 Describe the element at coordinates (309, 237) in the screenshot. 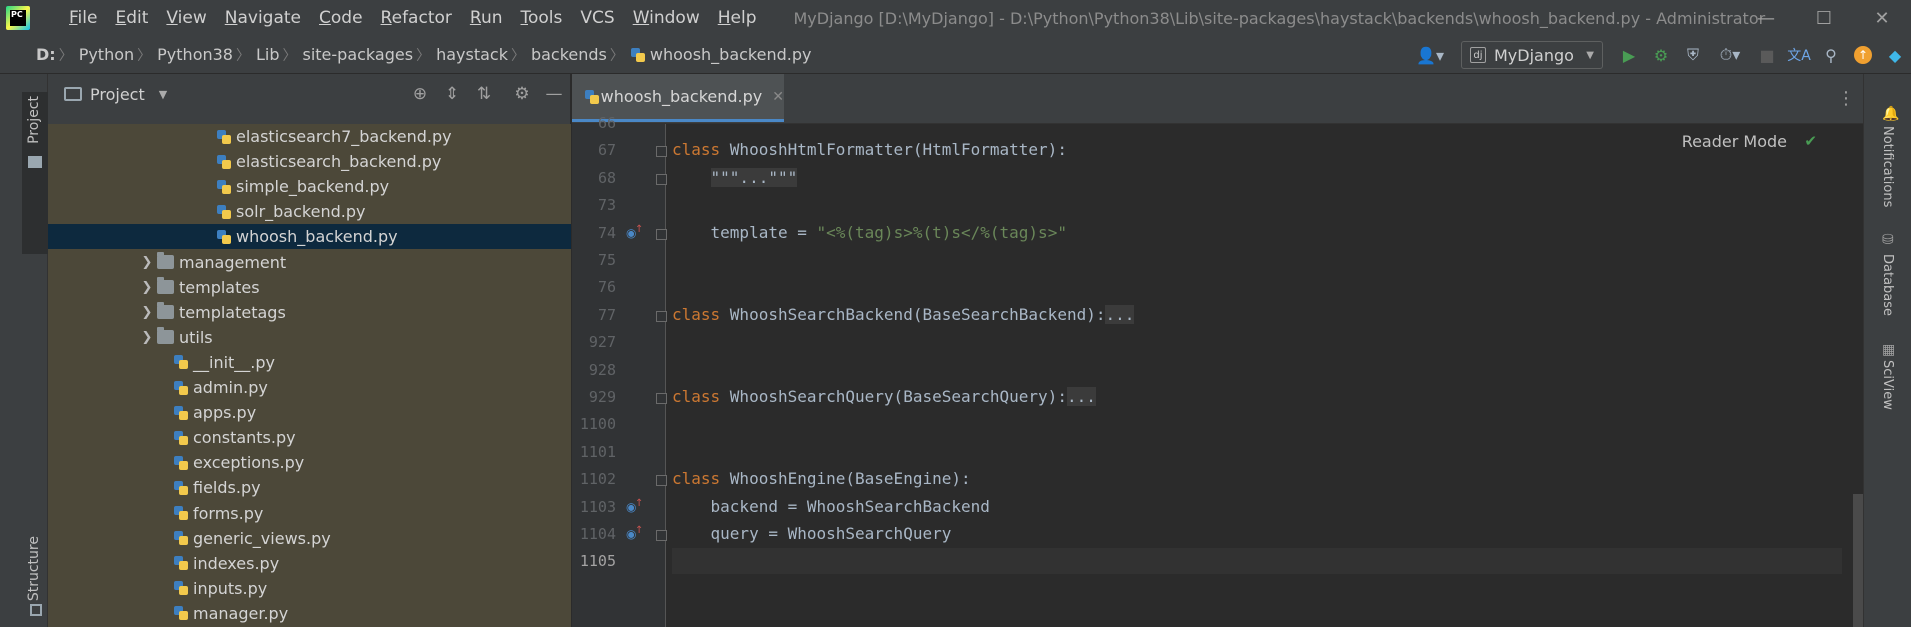

I see `tree-file: whoosh_backend.py` at that location.